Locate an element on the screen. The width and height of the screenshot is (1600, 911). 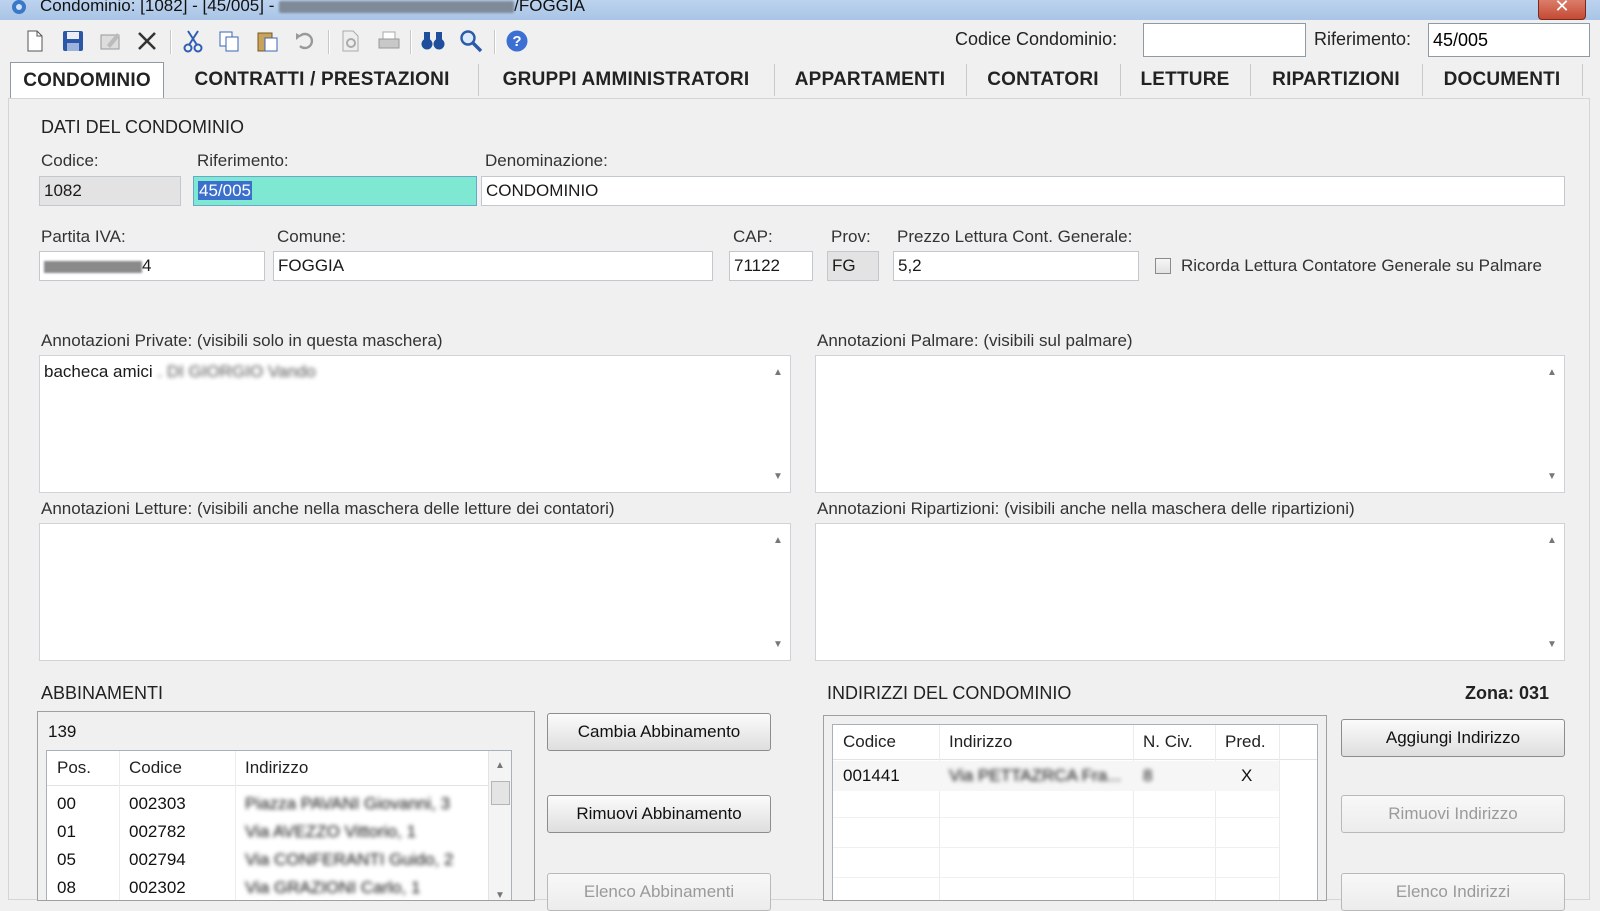
edit-icon is located at coordinates (111, 41).